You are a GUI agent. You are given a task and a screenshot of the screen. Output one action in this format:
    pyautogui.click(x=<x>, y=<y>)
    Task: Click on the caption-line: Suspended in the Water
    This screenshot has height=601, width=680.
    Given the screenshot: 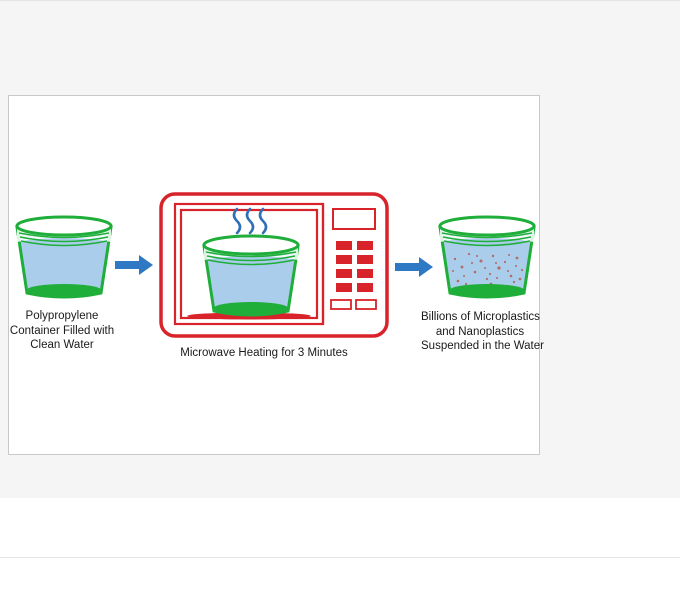 What is the action you would take?
    pyautogui.click(x=482, y=346)
    